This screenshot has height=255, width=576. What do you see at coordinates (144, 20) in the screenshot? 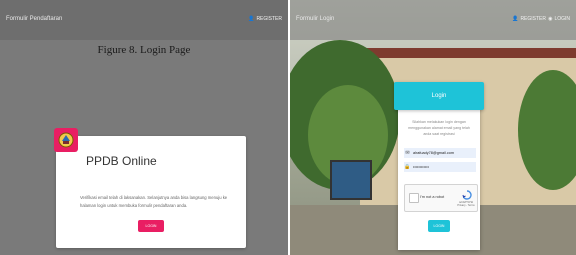
I see `left-top-bar: Formulir Pendaftaran 👤 REGISTER` at bounding box center [144, 20].